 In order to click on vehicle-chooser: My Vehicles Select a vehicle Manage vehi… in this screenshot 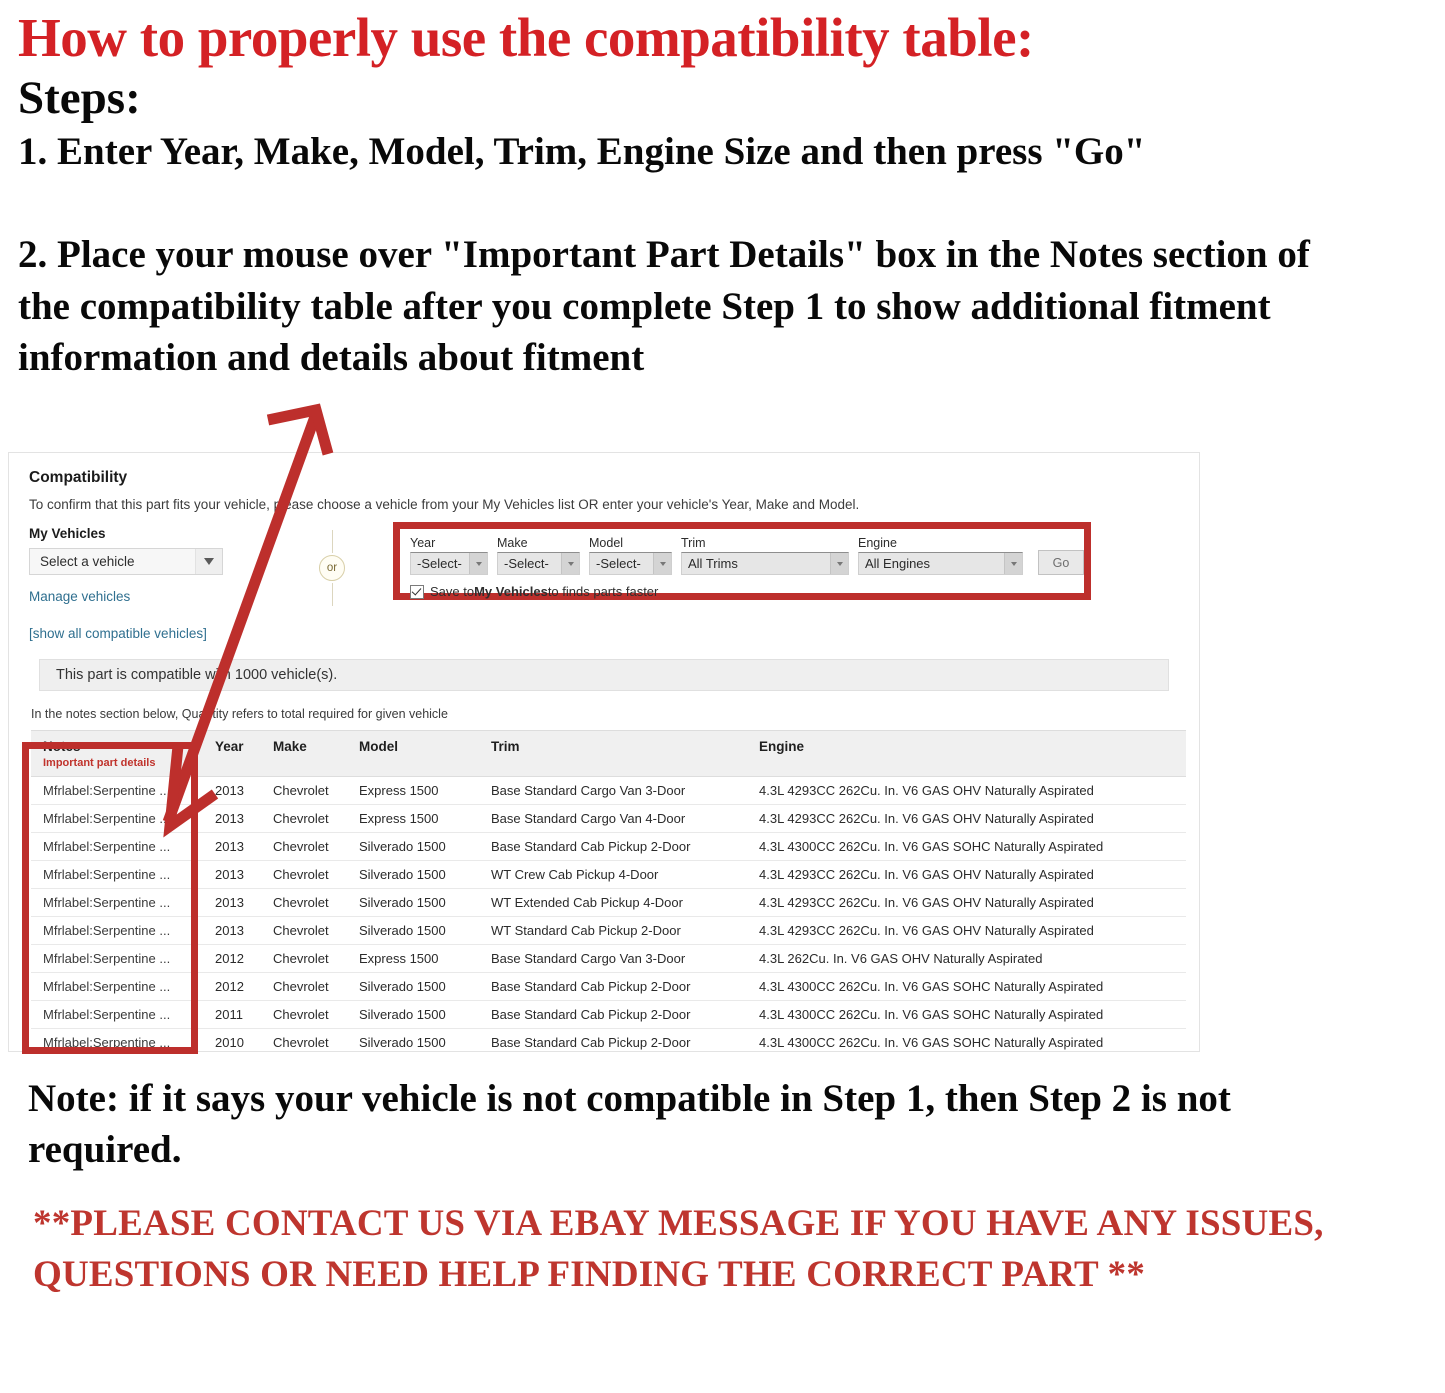, I will do `click(604, 581)`.